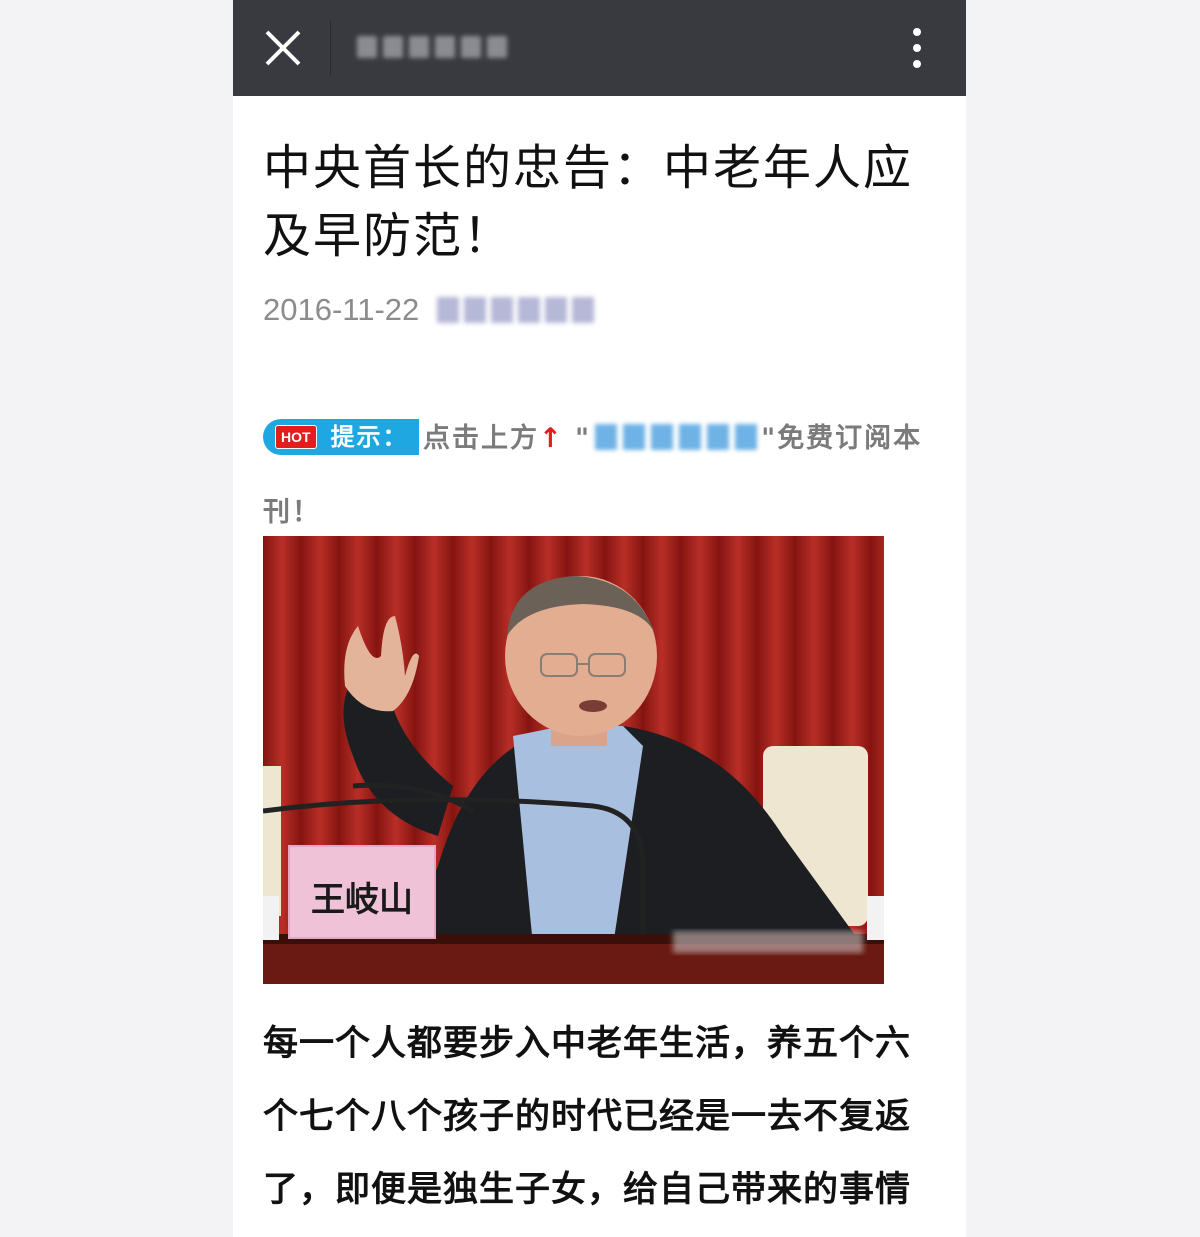 The image size is (1200, 1237). What do you see at coordinates (583, 438) in the screenshot?
I see `quote-open: "` at bounding box center [583, 438].